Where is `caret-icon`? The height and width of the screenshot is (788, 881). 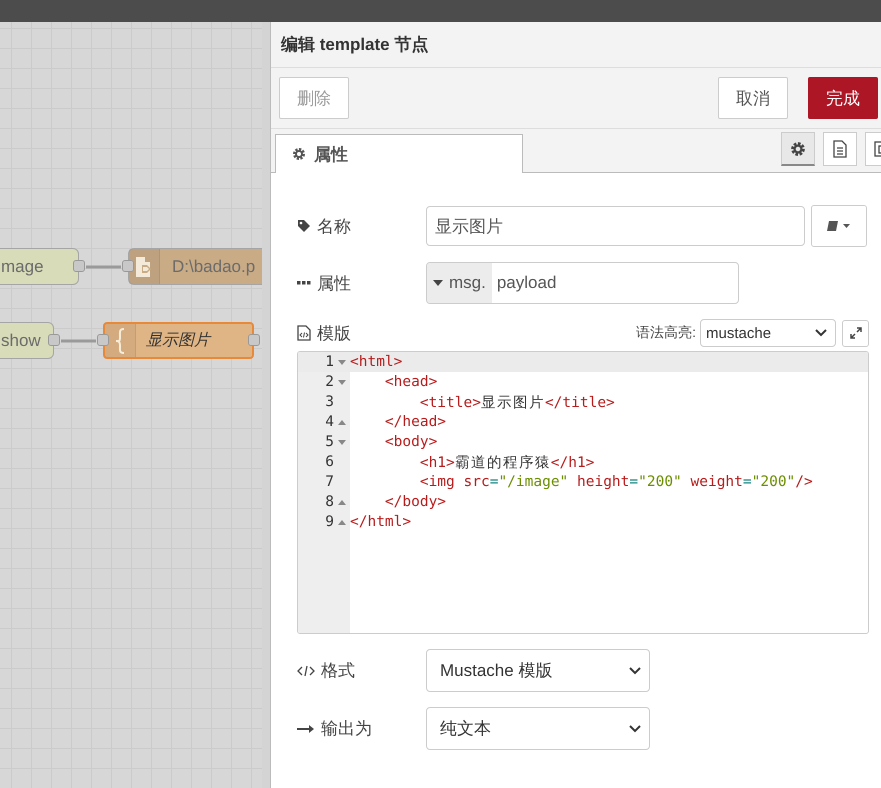
caret-icon is located at coordinates (438, 283).